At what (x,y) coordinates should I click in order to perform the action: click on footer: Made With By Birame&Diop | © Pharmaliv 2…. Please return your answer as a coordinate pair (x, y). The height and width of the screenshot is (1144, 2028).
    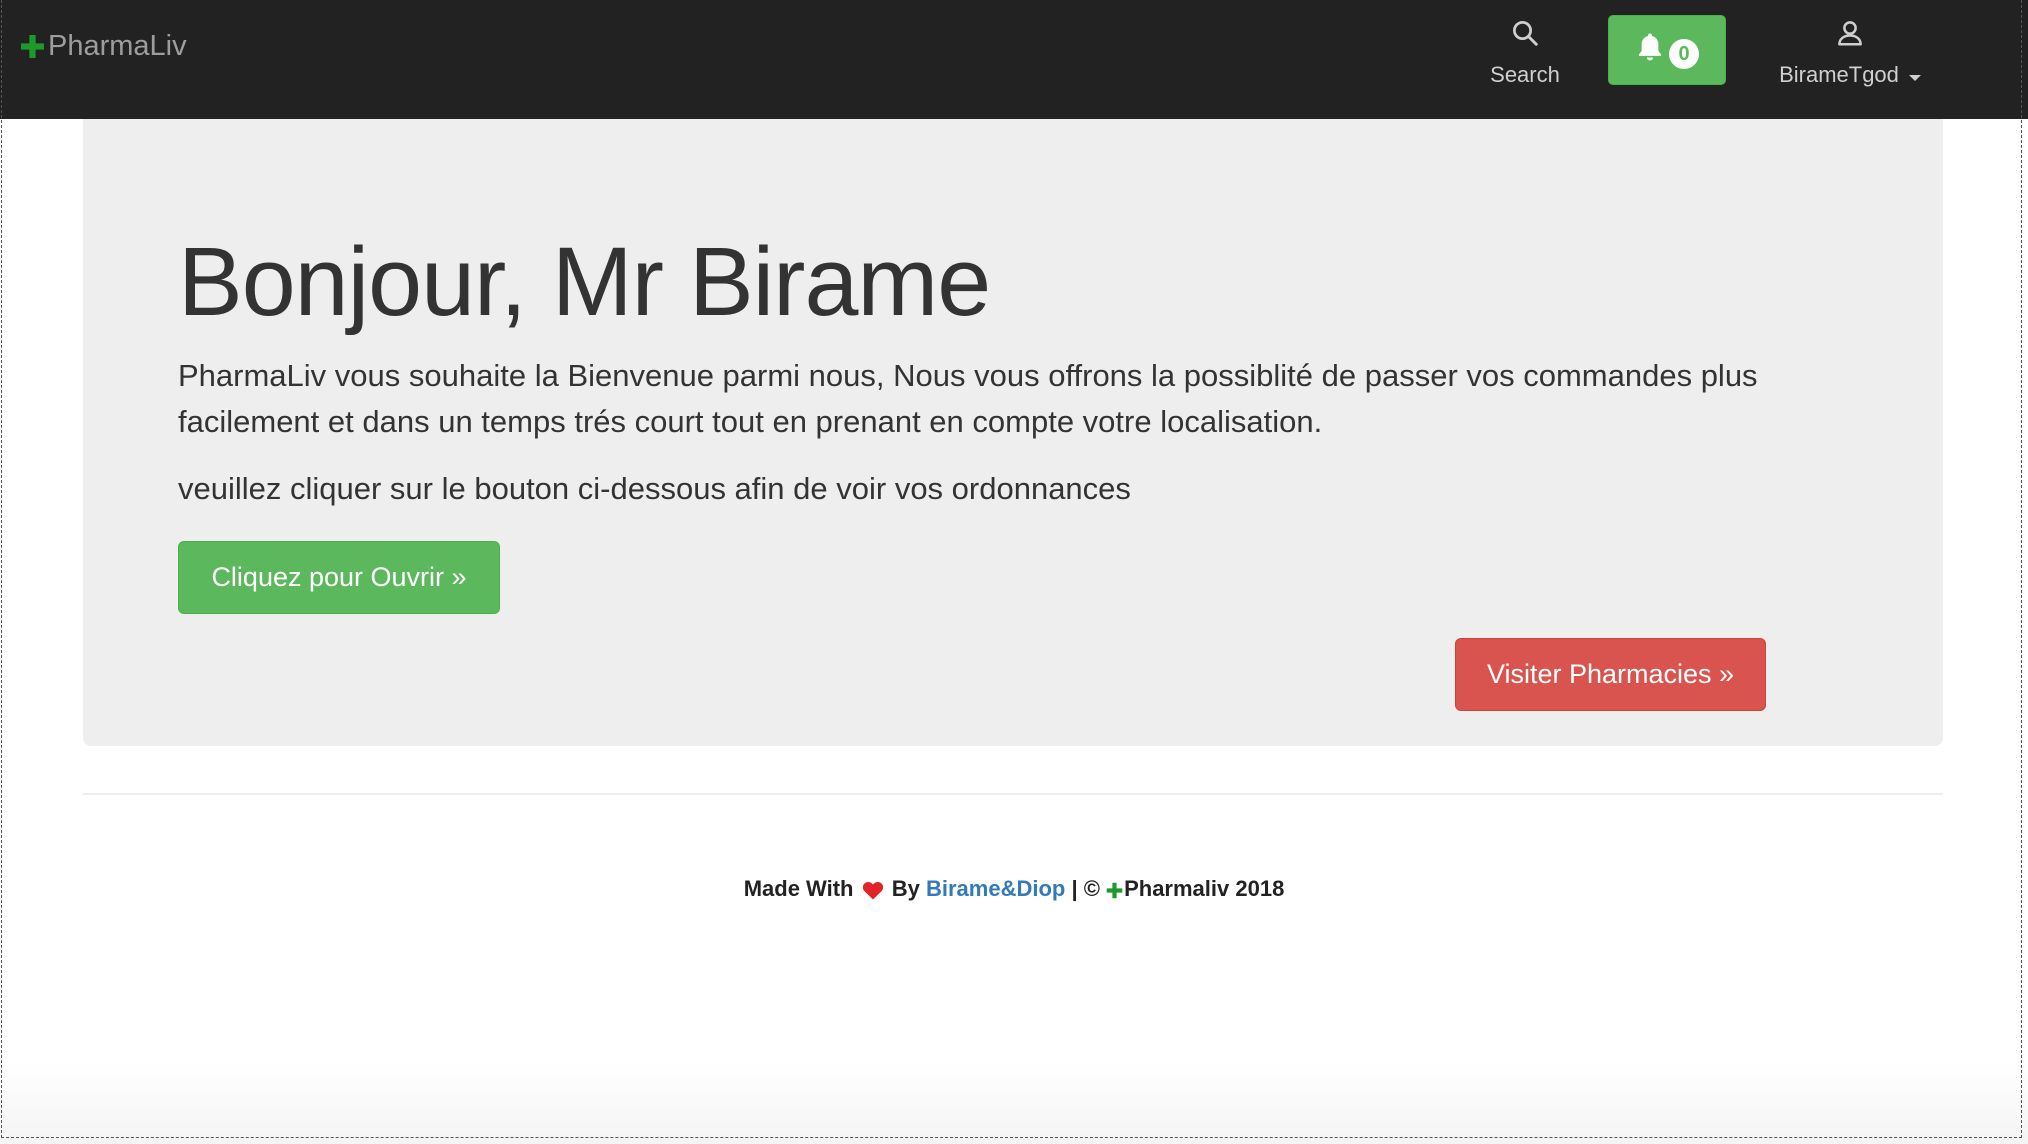
    Looking at the image, I should click on (1014, 889).